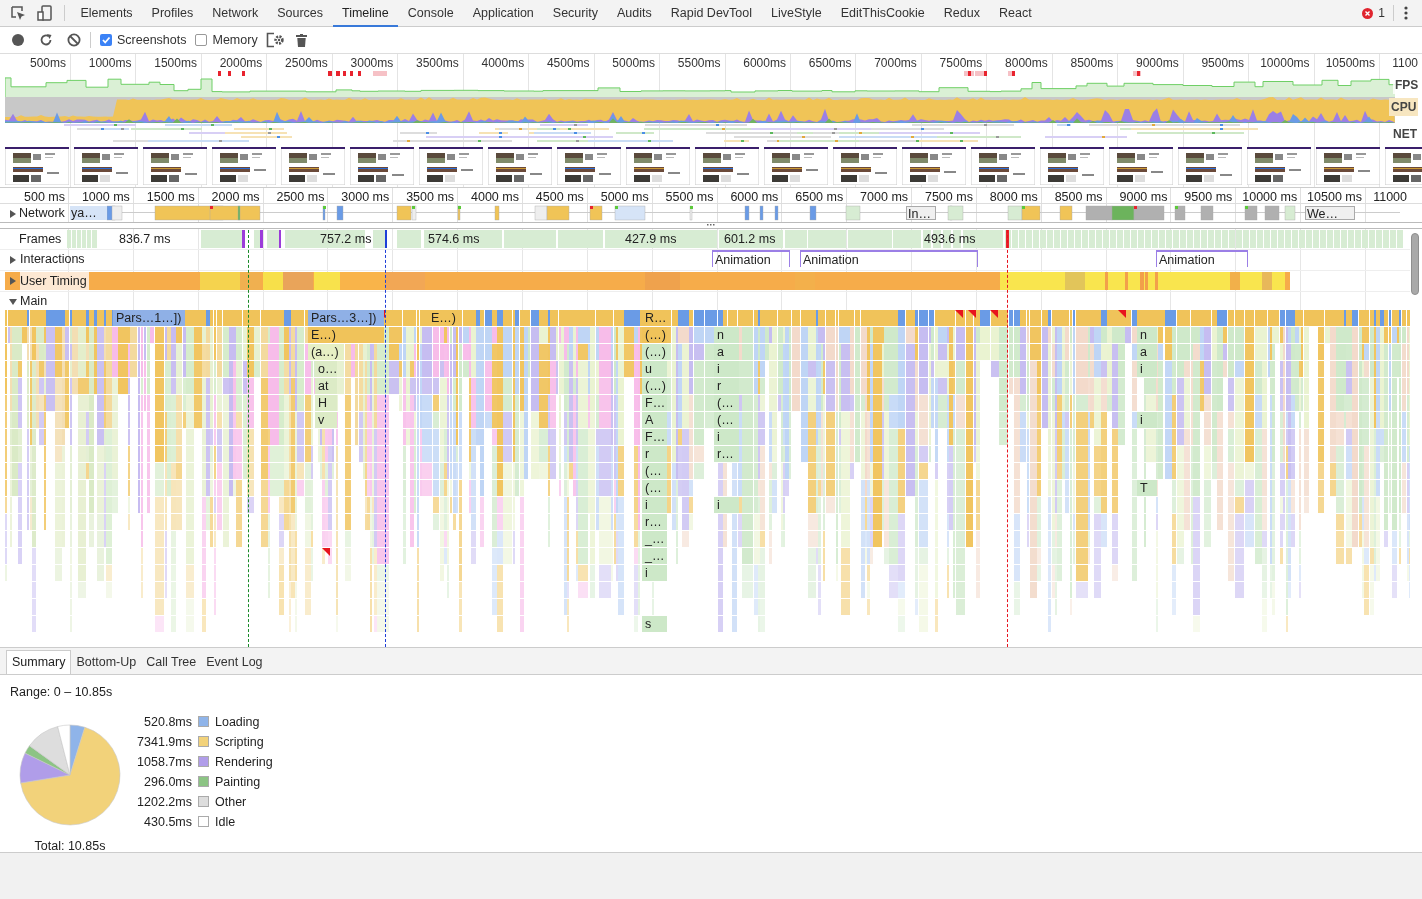 The width and height of the screenshot is (1422, 899). Describe the element at coordinates (74, 40) in the screenshot. I see `clear-icon` at that location.